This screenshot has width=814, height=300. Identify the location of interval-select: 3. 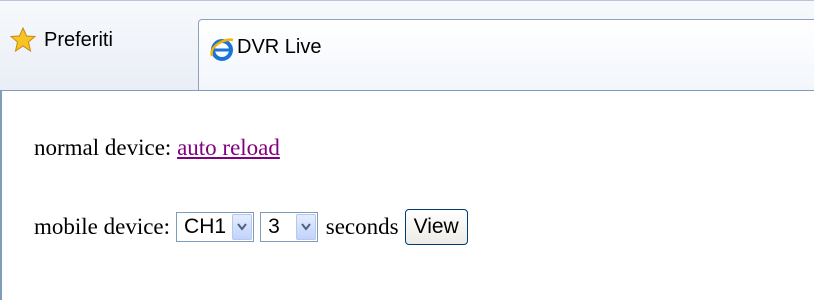
(289, 227).